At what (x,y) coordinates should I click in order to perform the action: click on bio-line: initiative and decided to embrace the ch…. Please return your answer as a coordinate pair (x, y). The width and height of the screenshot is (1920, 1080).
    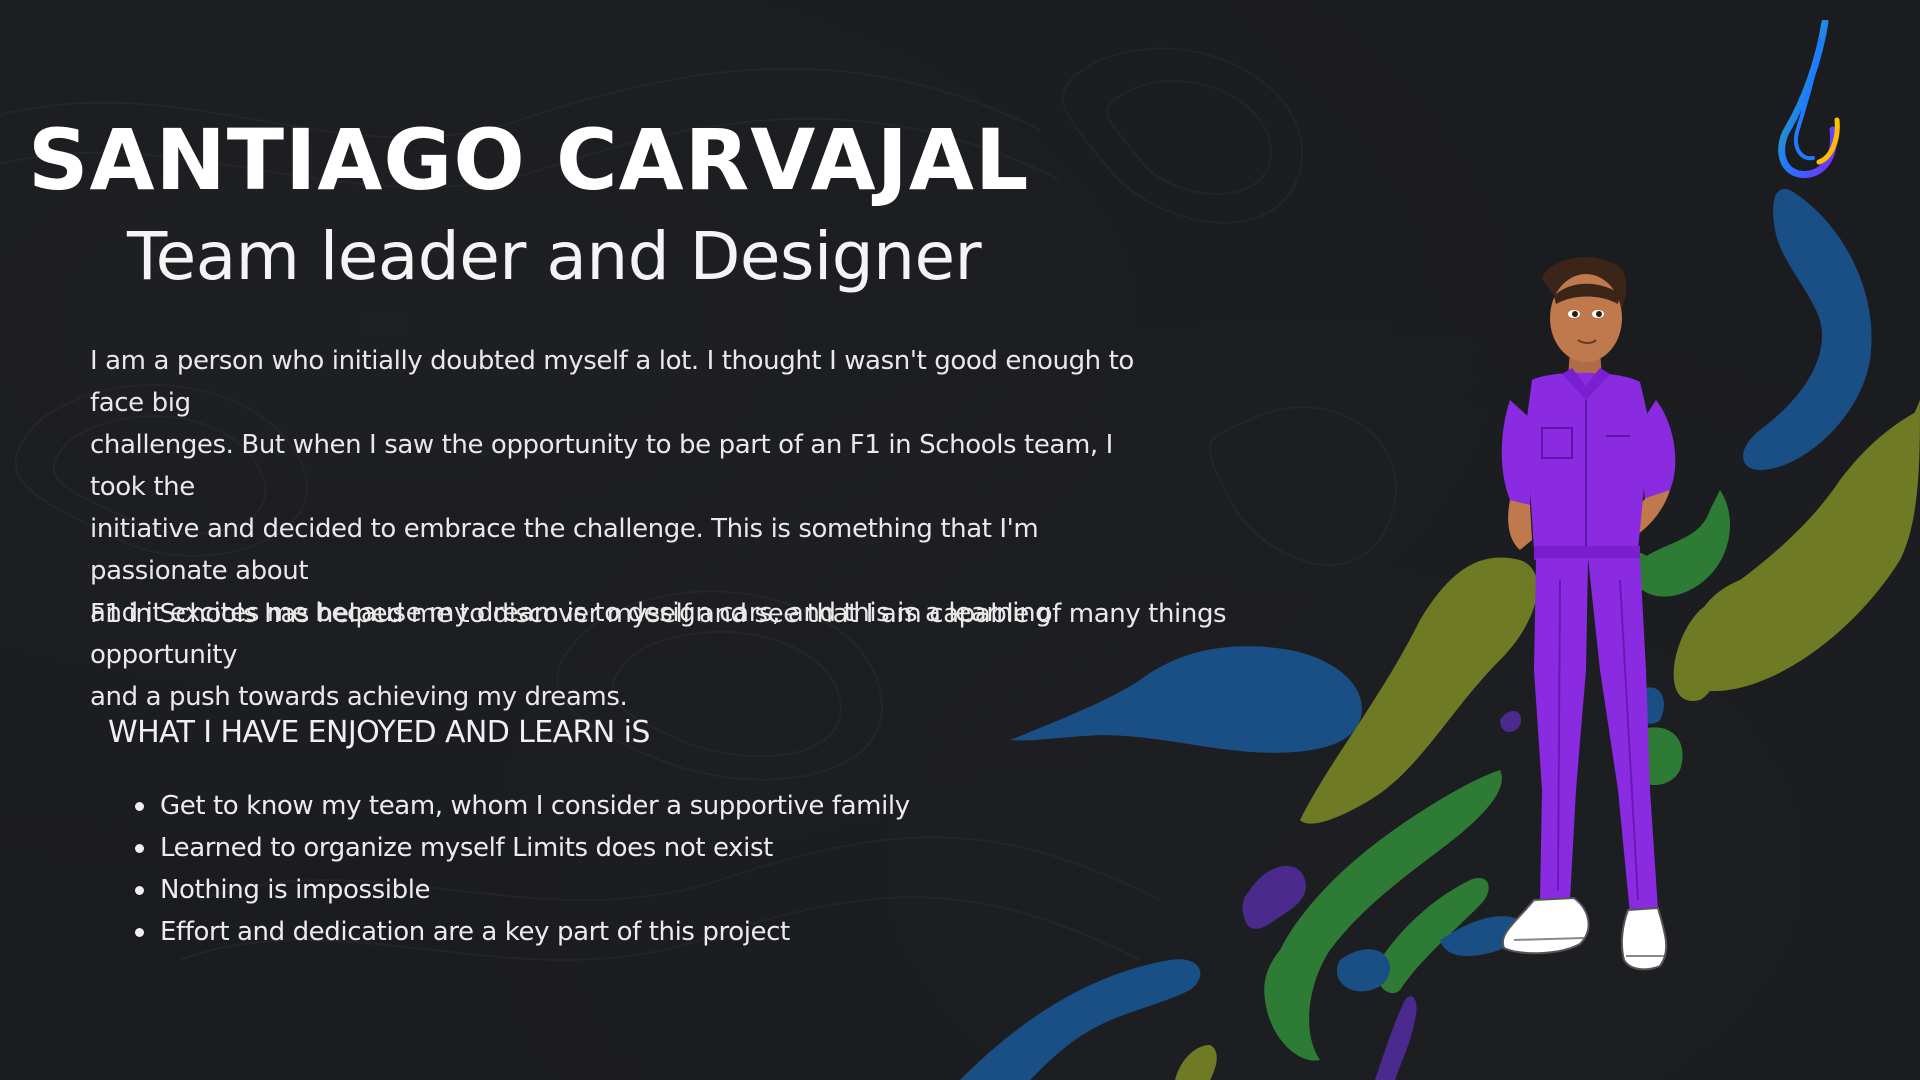
    Looking at the image, I should click on (564, 550).